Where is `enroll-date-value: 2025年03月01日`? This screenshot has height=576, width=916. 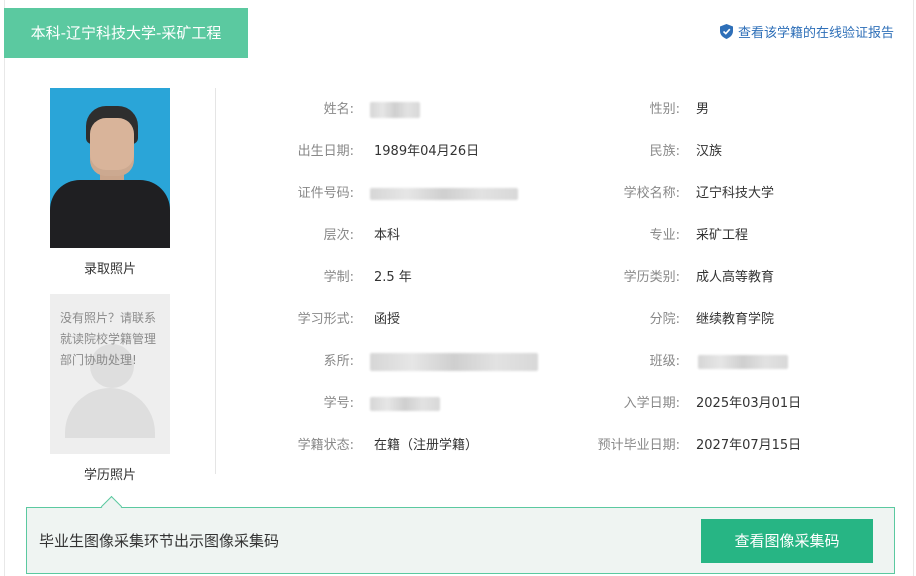
enroll-date-value: 2025年03月01日 is located at coordinates (749, 403).